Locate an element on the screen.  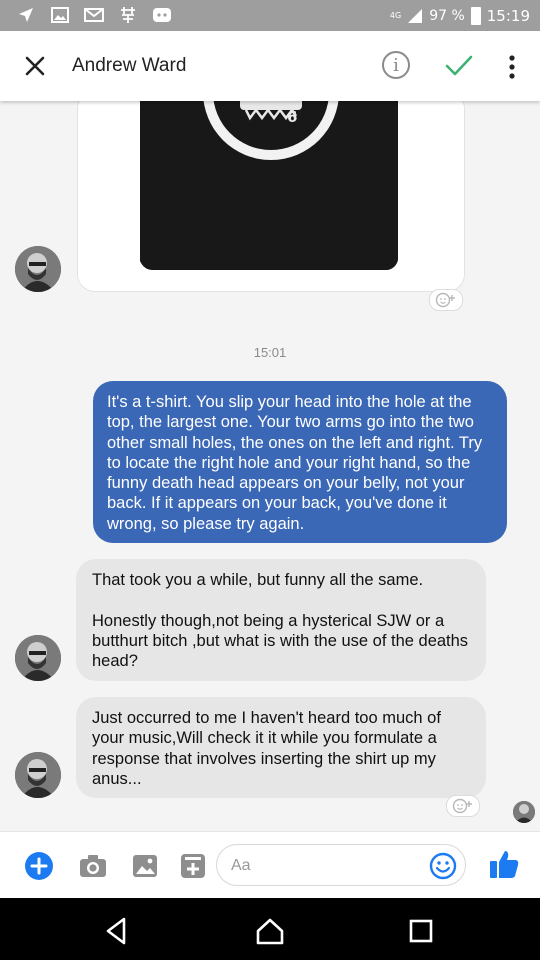
home-icon is located at coordinates (270, 931).